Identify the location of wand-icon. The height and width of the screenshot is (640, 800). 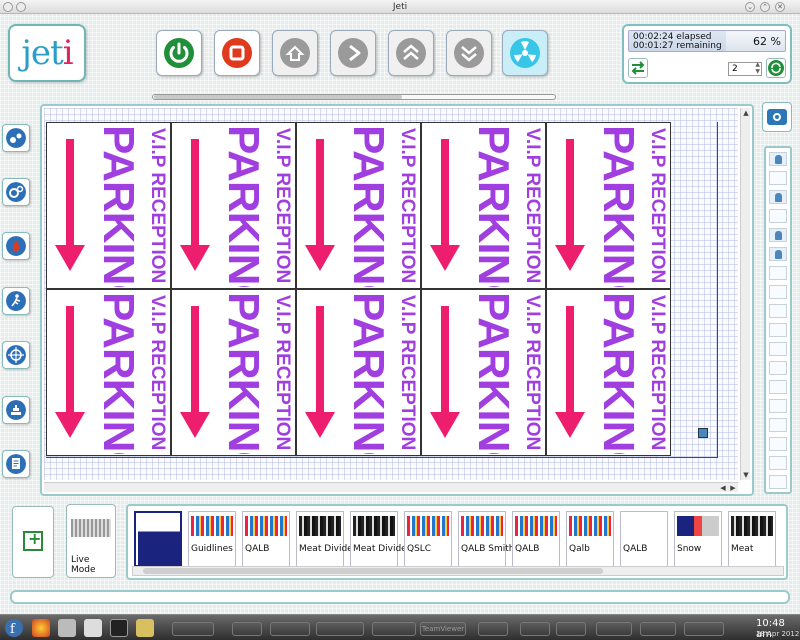
(145, 628).